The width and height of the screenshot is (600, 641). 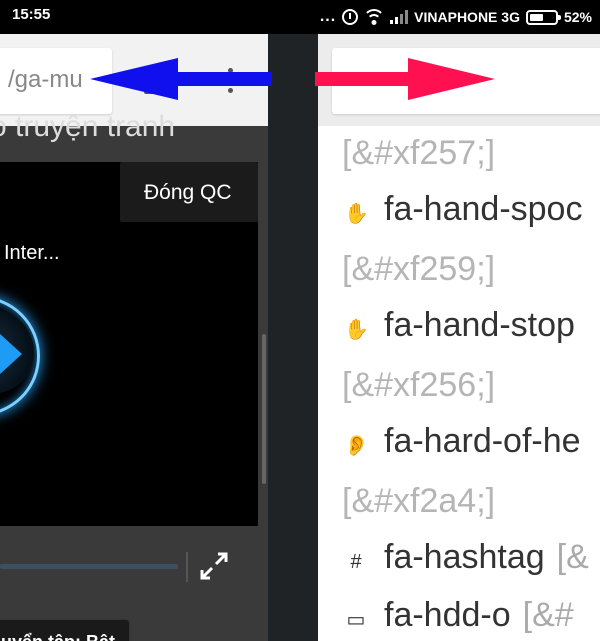 What do you see at coordinates (88, 126) in the screenshot?
I see `page-title: o truyện tranh` at bounding box center [88, 126].